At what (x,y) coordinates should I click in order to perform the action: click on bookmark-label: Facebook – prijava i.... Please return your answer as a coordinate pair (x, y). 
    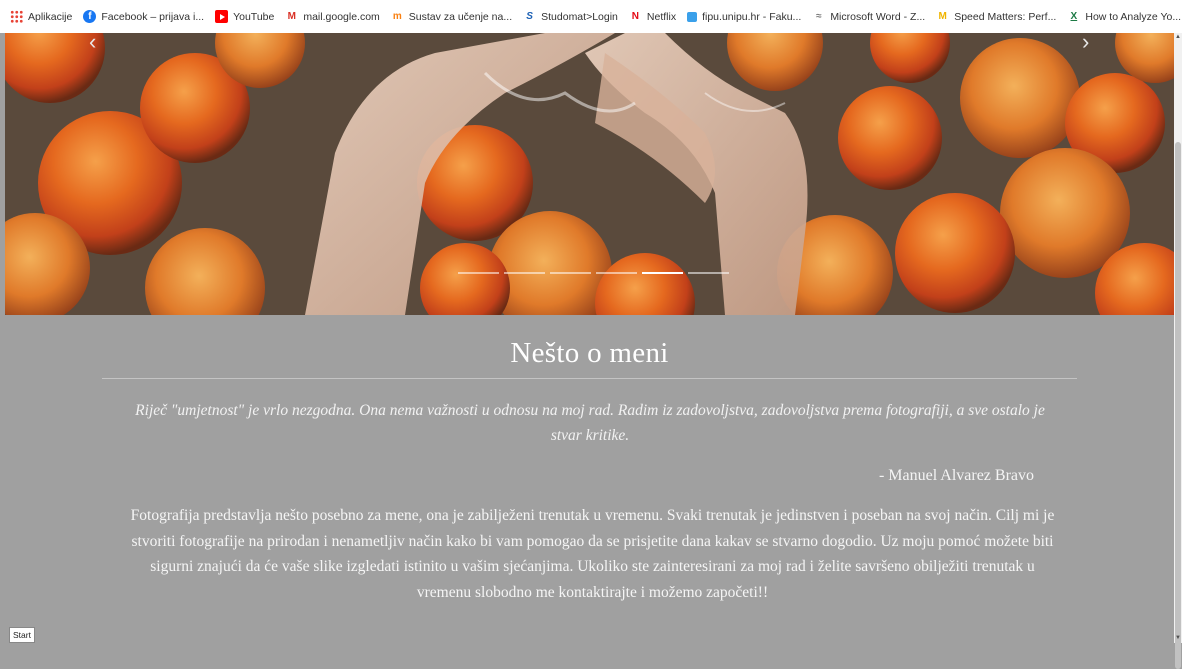
    Looking at the image, I should click on (153, 16).